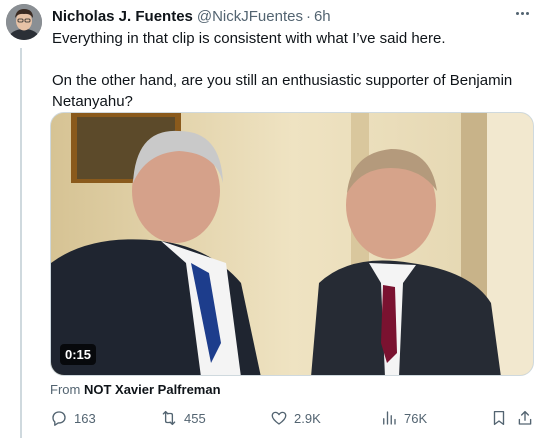 The height and width of the screenshot is (438, 541). What do you see at coordinates (78, 354) in the screenshot?
I see `video-duration: 0:15` at bounding box center [78, 354].